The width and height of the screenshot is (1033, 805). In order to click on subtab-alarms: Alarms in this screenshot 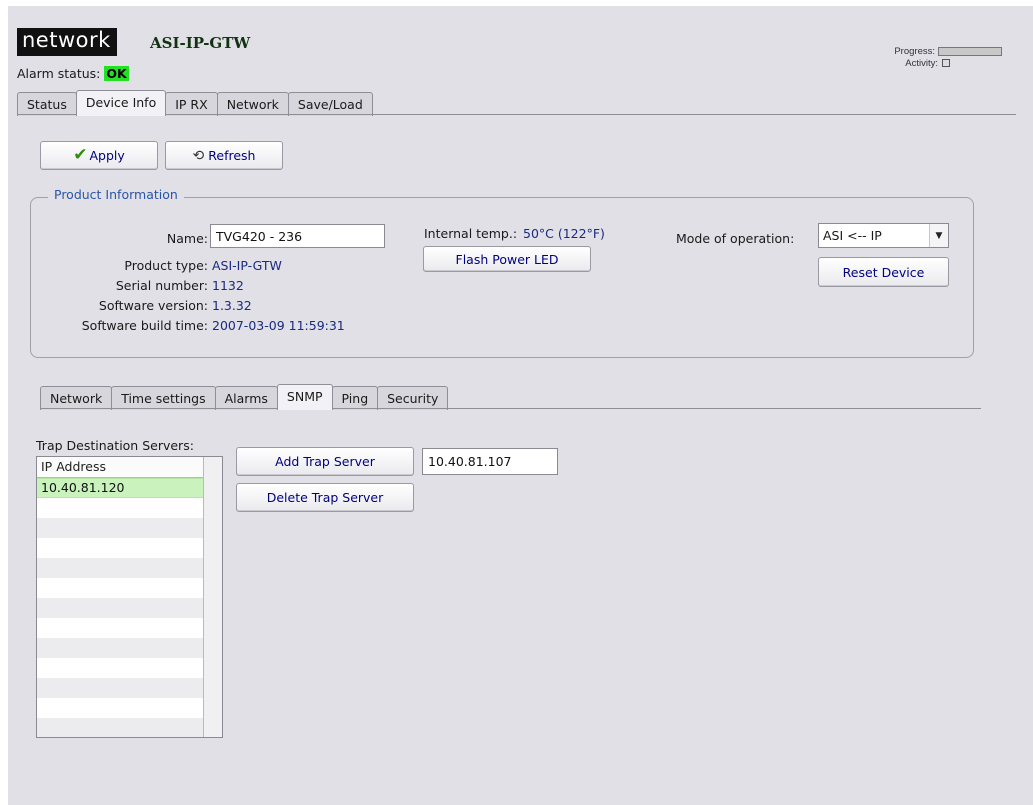, I will do `click(246, 398)`.